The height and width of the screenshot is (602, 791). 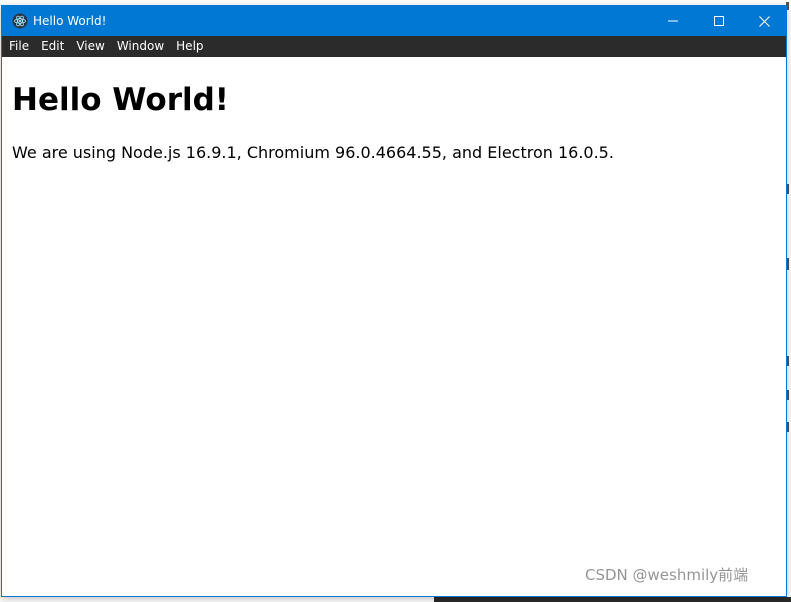 I want to click on watermark: CSDN @weshmily前端, so click(x=667, y=575).